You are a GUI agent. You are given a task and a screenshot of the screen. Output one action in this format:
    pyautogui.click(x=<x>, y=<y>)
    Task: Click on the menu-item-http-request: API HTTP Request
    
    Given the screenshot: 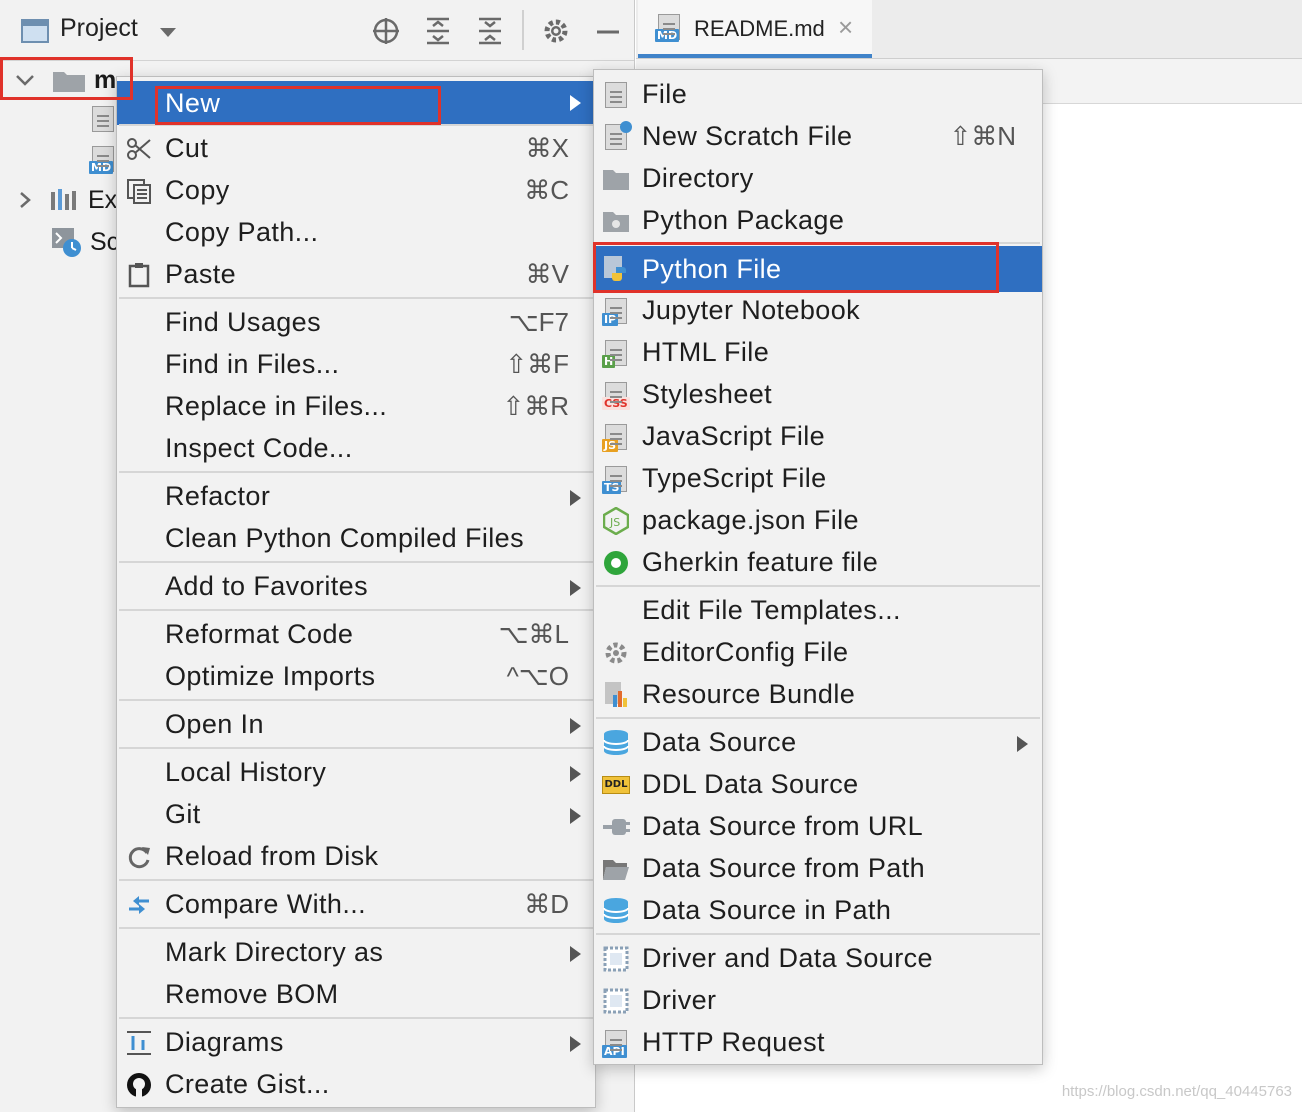 What is the action you would take?
    pyautogui.click(x=818, y=1043)
    